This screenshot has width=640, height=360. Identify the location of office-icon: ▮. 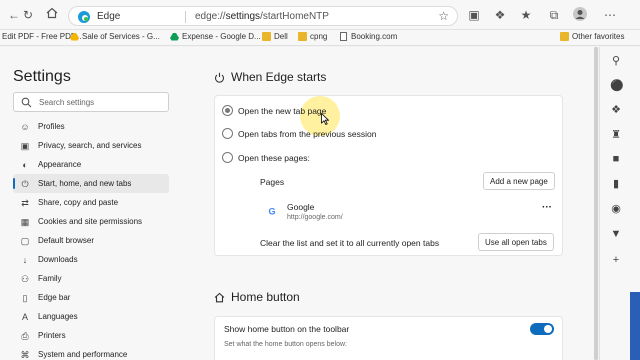
(616, 184).